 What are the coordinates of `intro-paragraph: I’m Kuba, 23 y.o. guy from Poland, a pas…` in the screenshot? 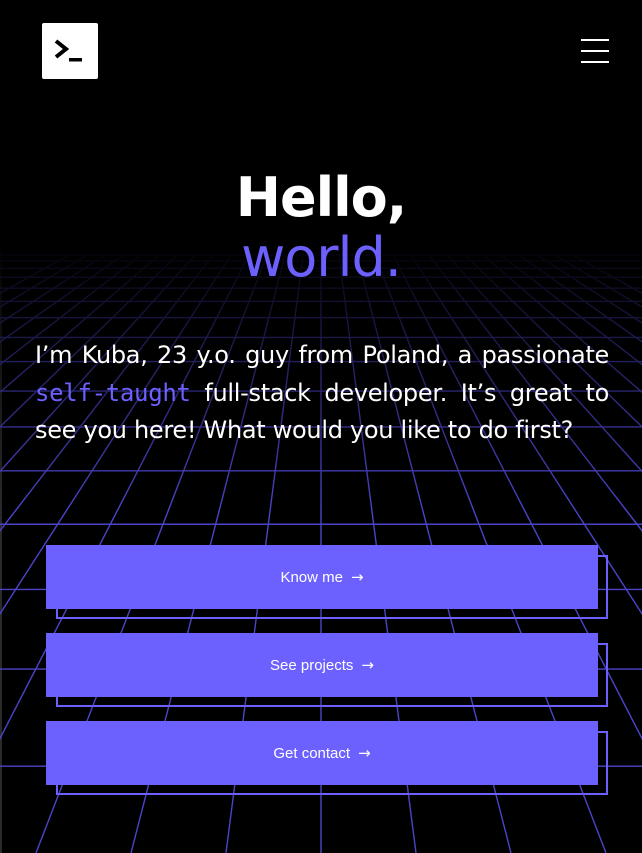 It's located at (322, 393).